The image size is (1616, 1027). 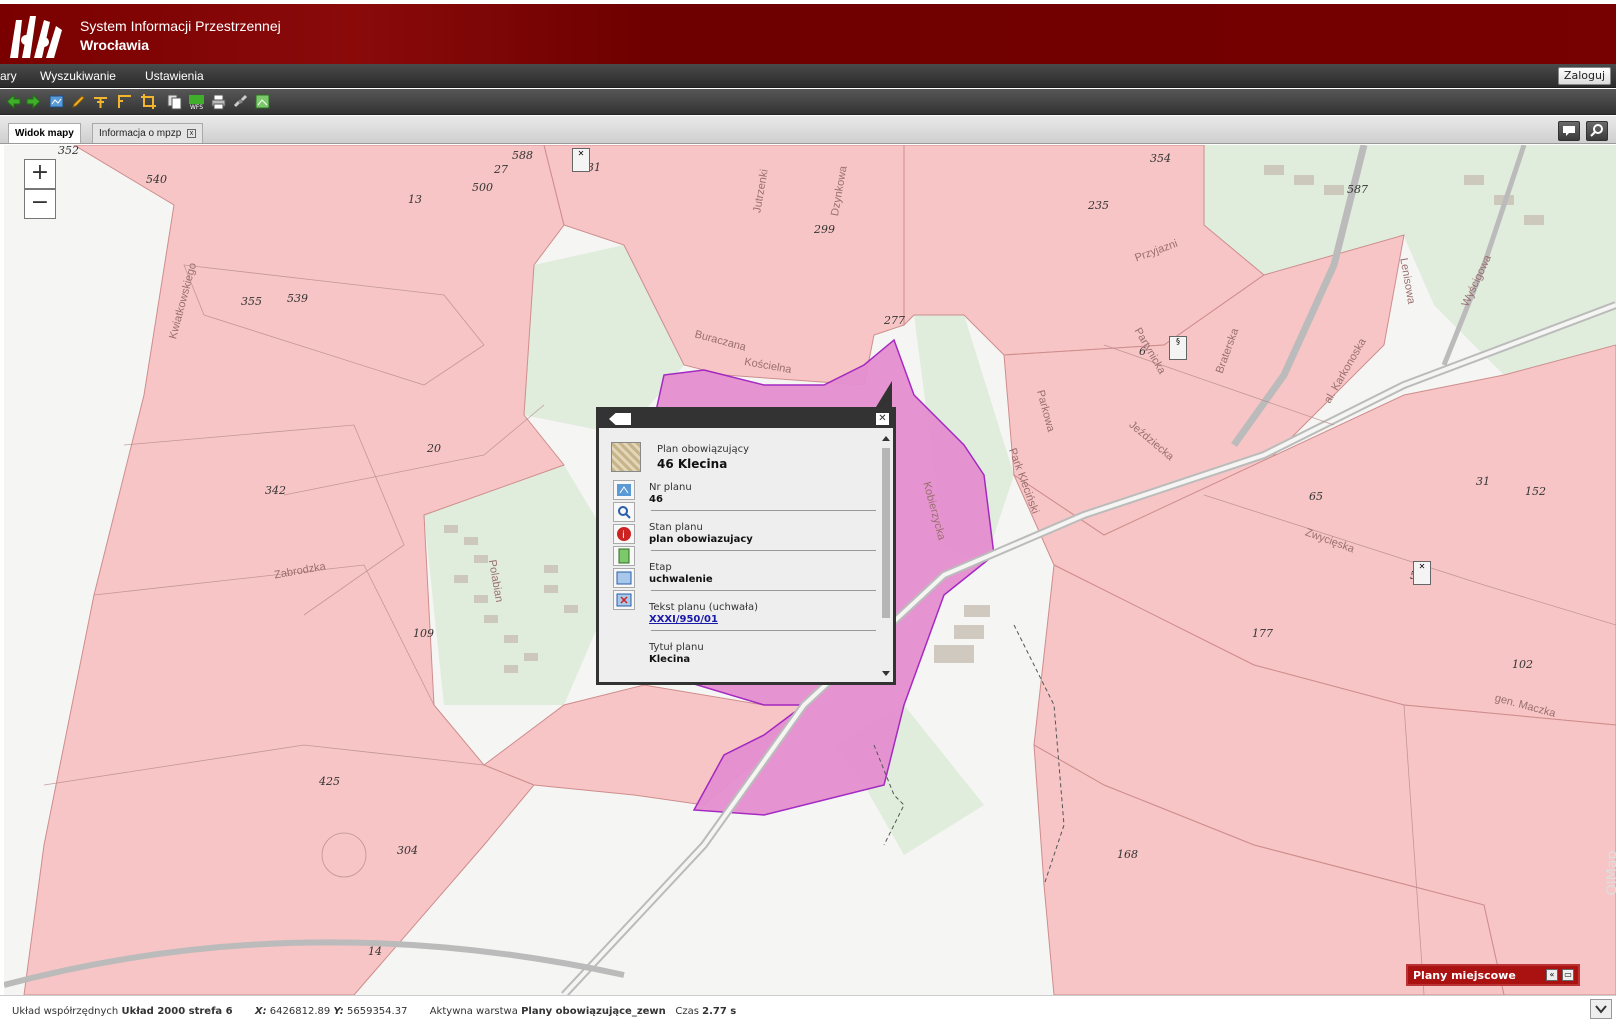 What do you see at coordinates (501, 169) in the screenshot?
I see `parcel-number: 27` at bounding box center [501, 169].